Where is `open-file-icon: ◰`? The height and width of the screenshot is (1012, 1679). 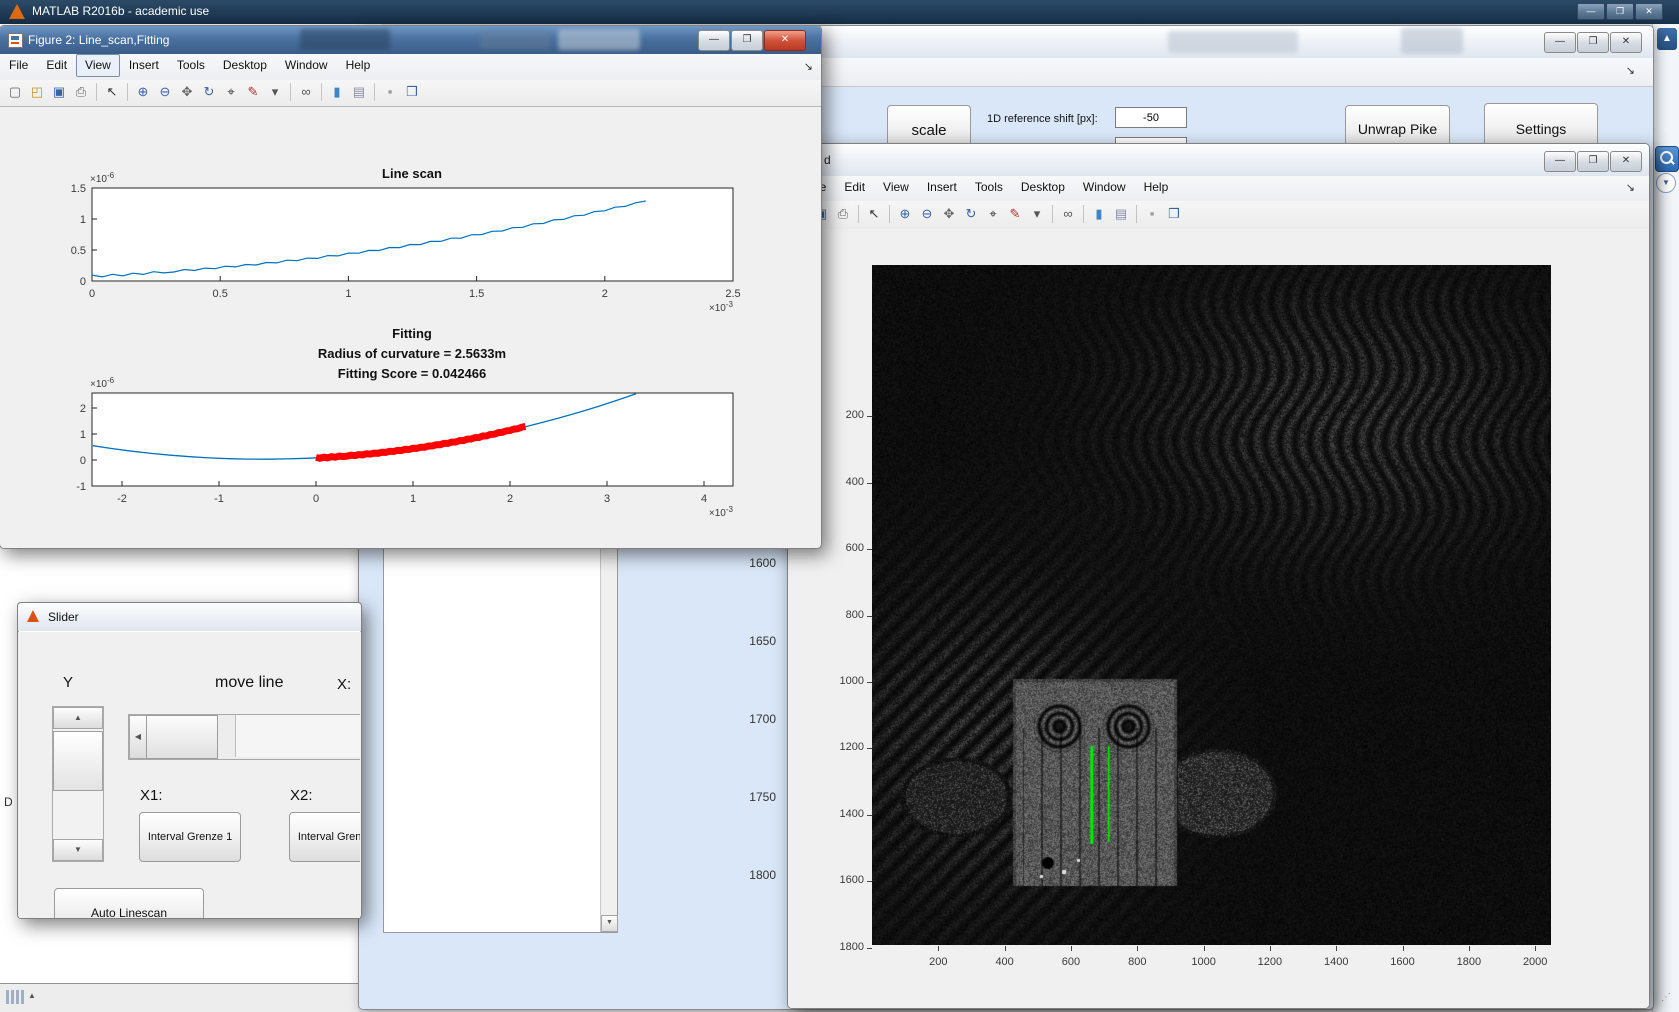
open-file-icon: ◰ is located at coordinates (37, 92).